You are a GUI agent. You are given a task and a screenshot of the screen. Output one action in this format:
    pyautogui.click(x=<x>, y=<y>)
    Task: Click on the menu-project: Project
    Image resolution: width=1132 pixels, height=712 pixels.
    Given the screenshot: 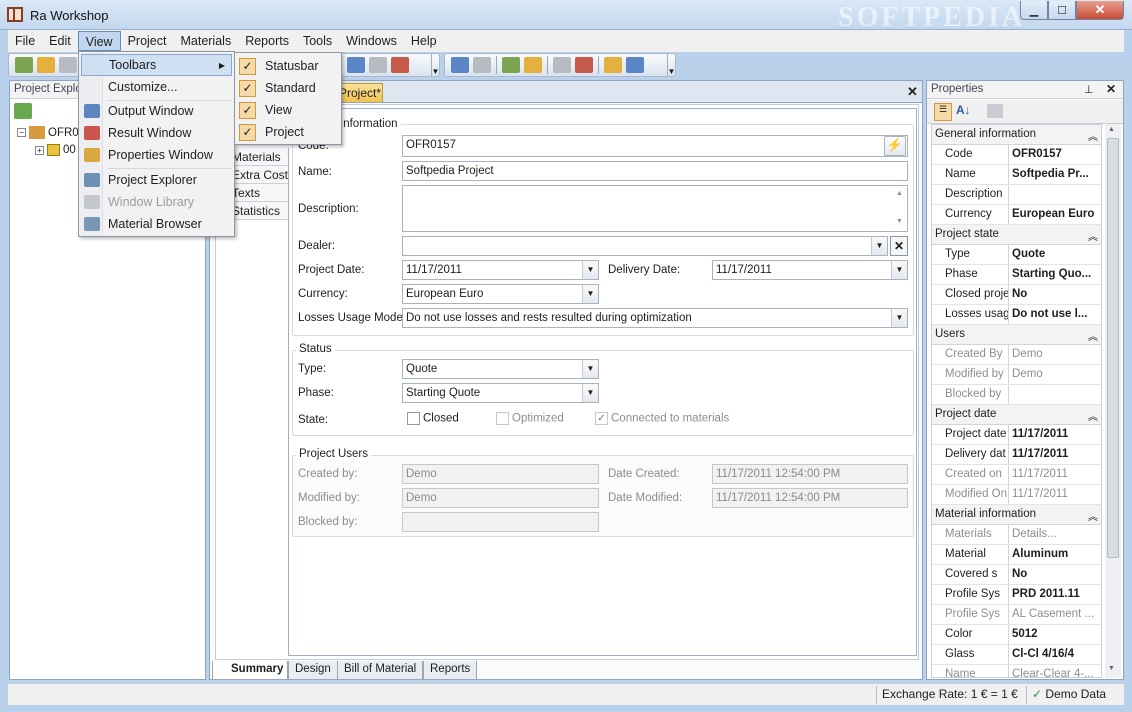 What is the action you would take?
    pyautogui.click(x=147, y=41)
    